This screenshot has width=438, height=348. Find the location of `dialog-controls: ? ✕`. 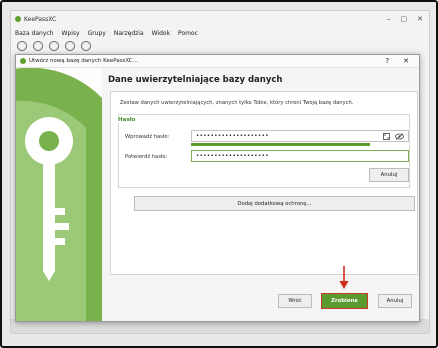

dialog-controls: ? ✕ is located at coordinates (402, 61).